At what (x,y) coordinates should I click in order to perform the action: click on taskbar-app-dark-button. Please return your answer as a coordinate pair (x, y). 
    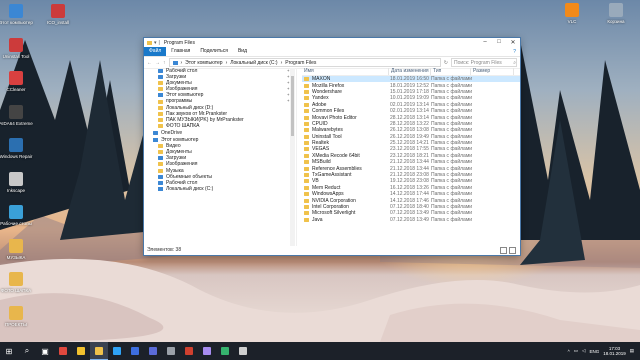
    Looking at the image, I should click on (243, 351).